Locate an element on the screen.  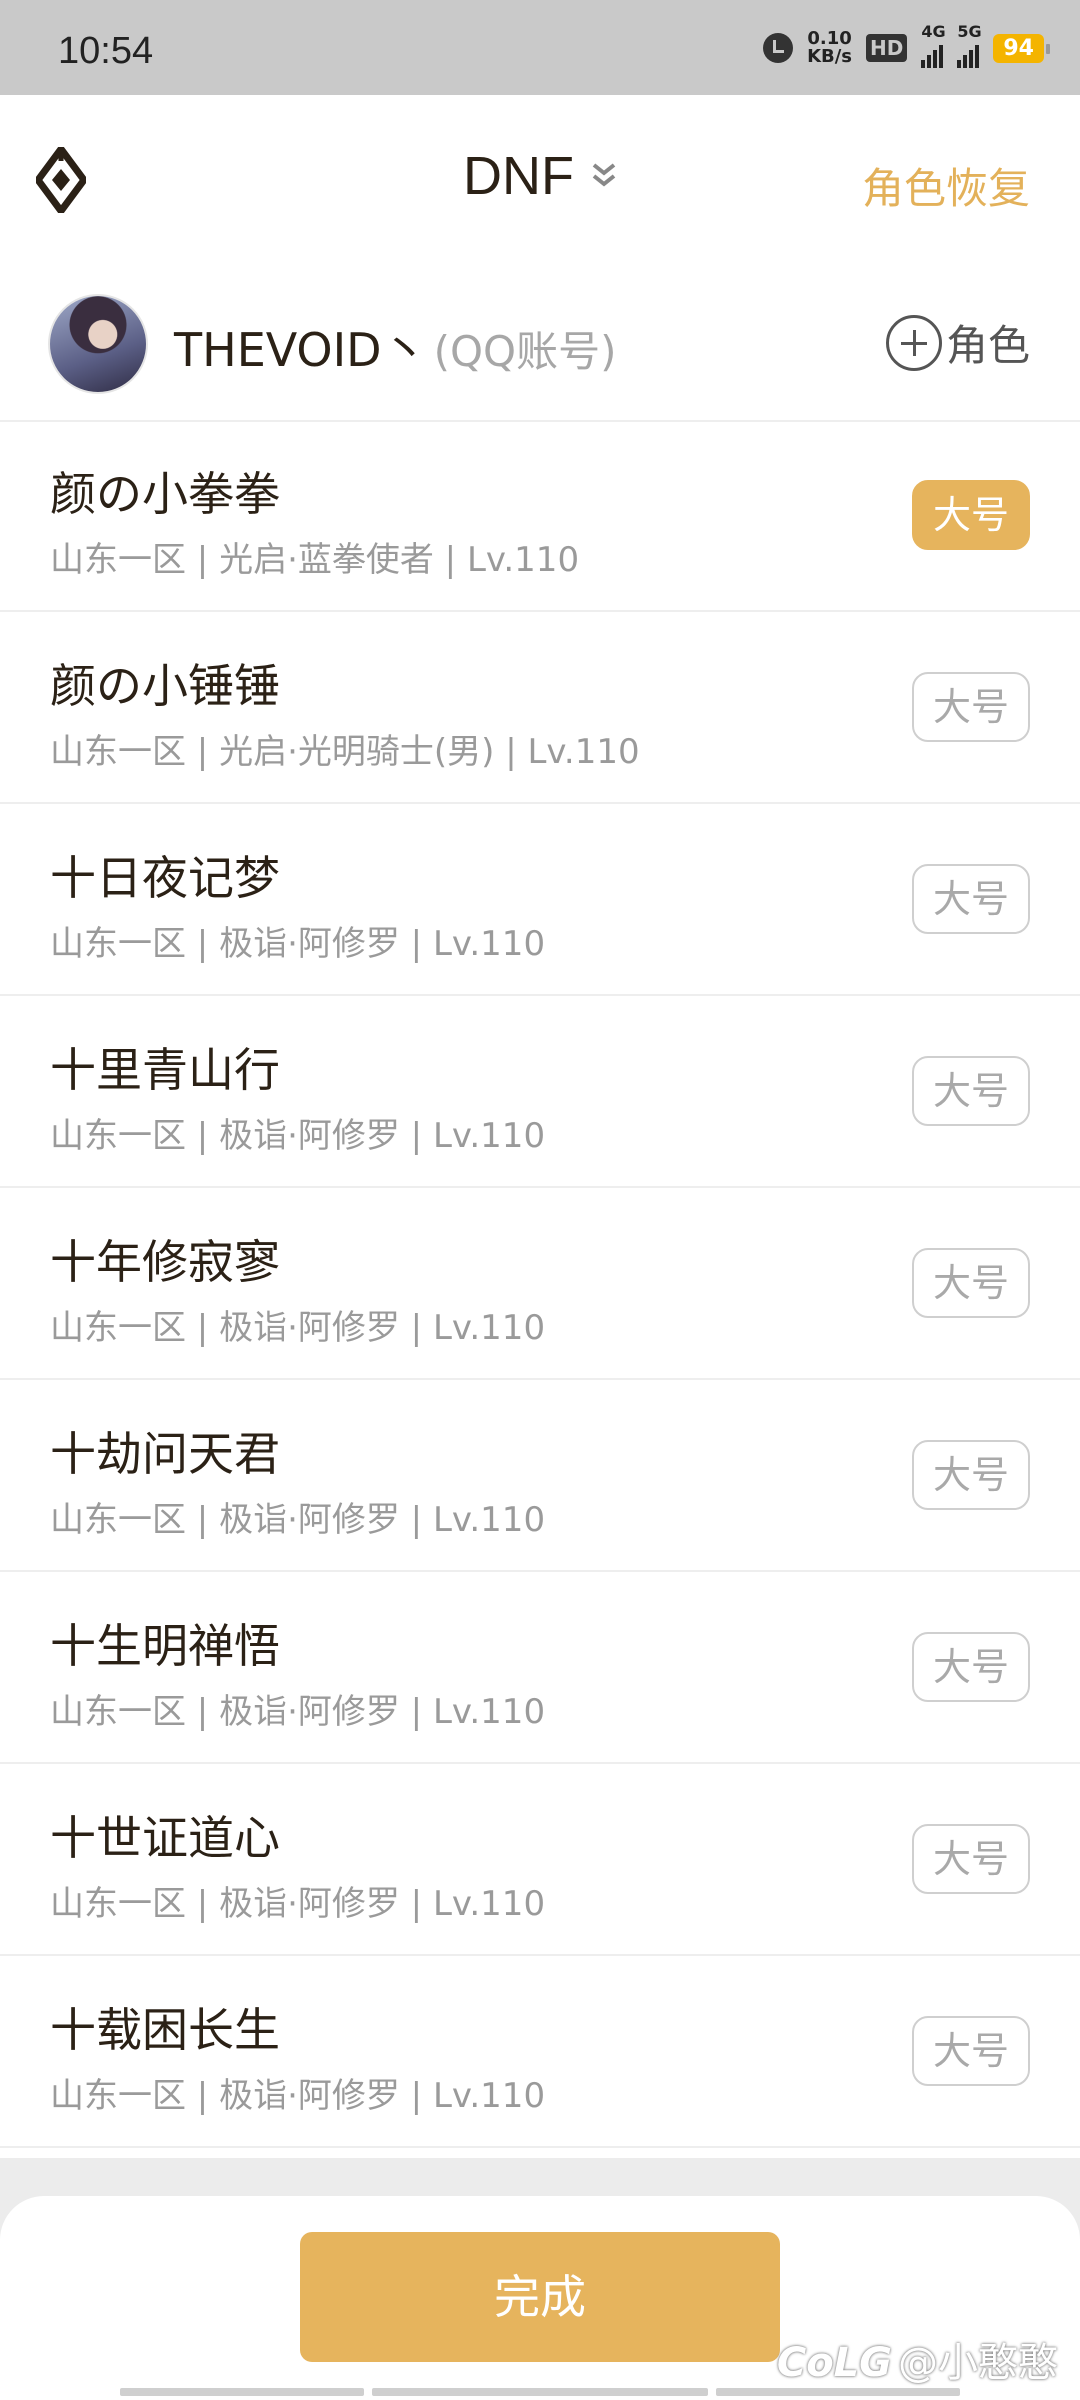
account-name: THEVOID丶 is located at coordinates (301, 350).